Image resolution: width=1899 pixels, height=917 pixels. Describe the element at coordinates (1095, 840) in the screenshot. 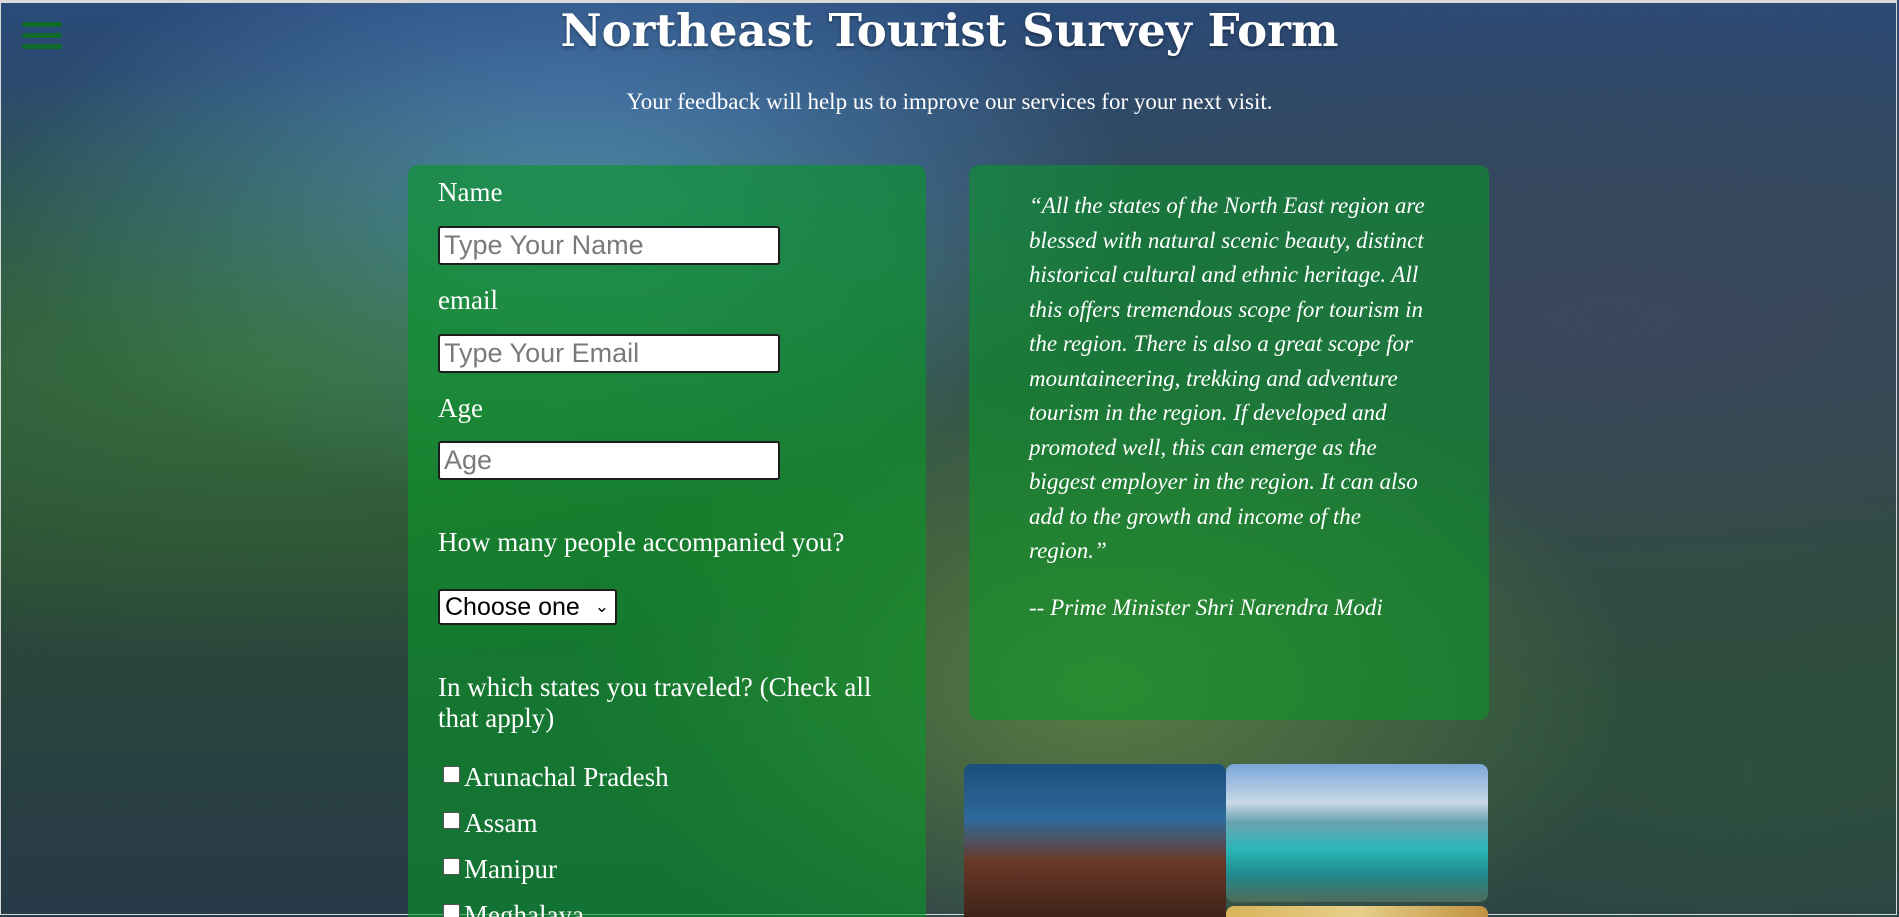

I see `festival-photo` at that location.